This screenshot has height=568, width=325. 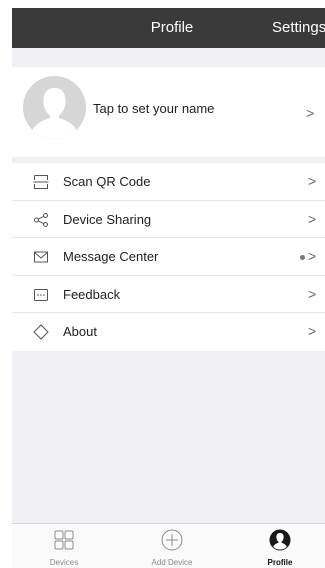 I want to click on tab-label: Profile, so click(x=280, y=562).